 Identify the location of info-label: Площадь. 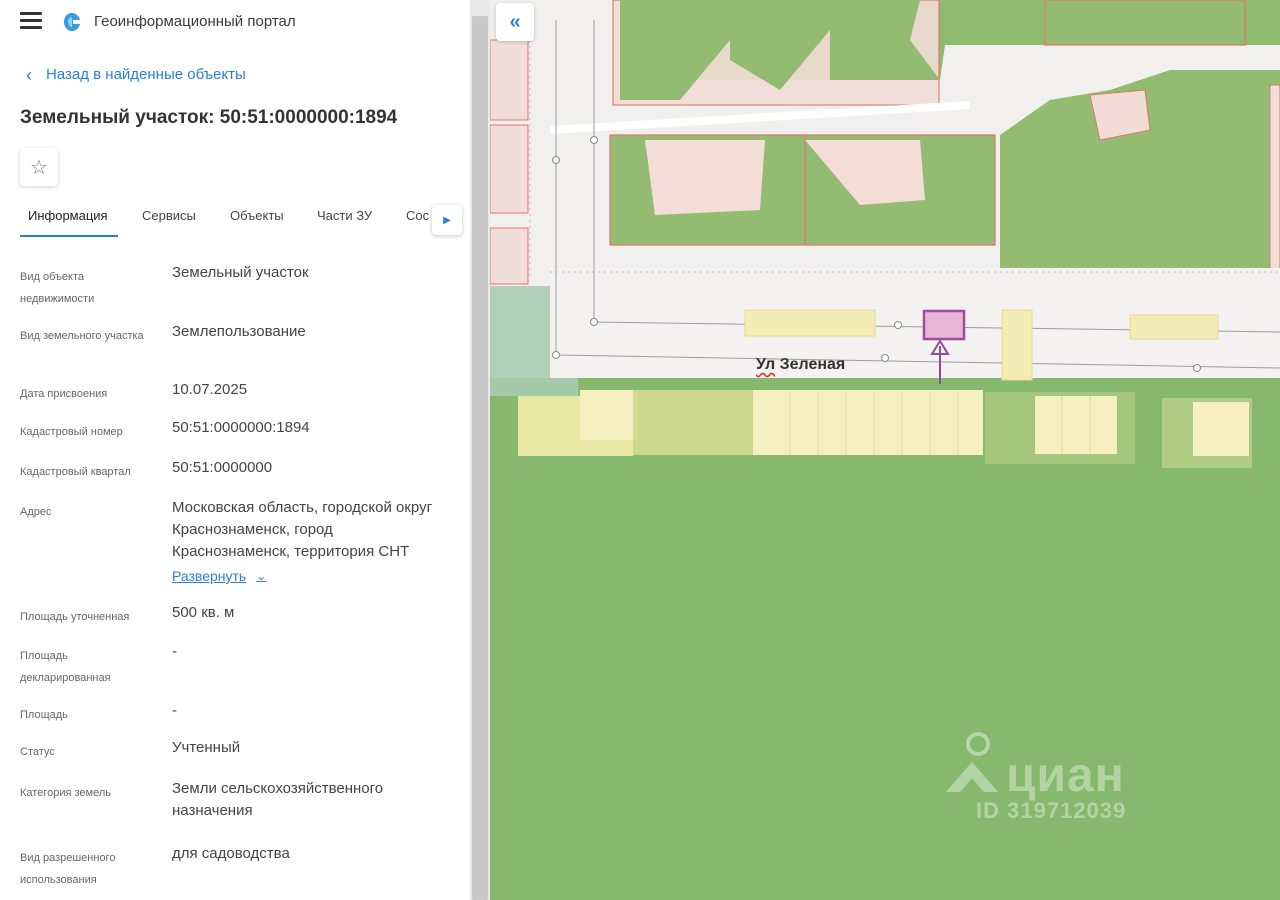
(44, 715).